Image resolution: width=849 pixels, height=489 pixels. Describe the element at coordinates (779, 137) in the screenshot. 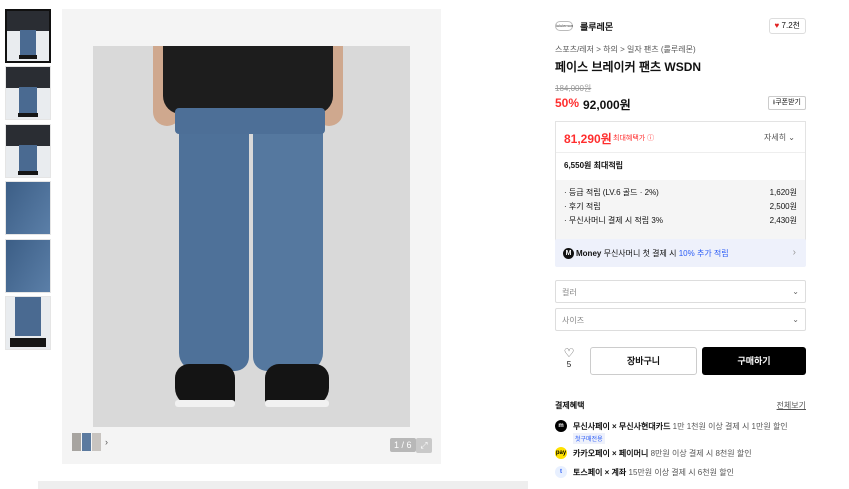

I see `detail-toggle: 자세히 ⌄` at that location.